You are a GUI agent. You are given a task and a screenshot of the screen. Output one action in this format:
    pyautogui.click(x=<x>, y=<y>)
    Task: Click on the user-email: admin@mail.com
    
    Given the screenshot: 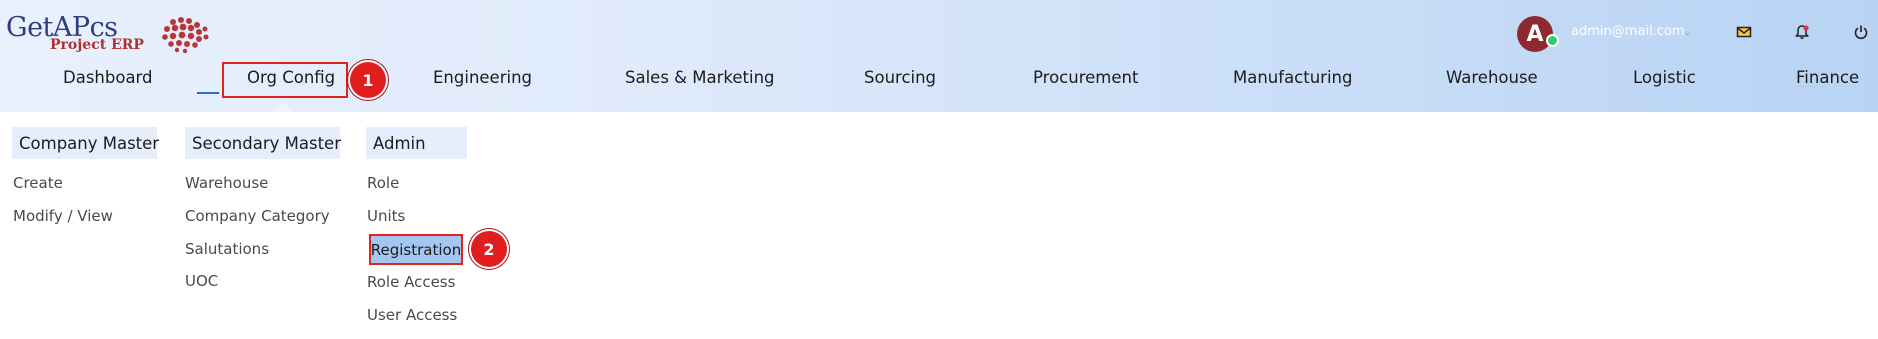 What is the action you would take?
    pyautogui.click(x=1627, y=31)
    